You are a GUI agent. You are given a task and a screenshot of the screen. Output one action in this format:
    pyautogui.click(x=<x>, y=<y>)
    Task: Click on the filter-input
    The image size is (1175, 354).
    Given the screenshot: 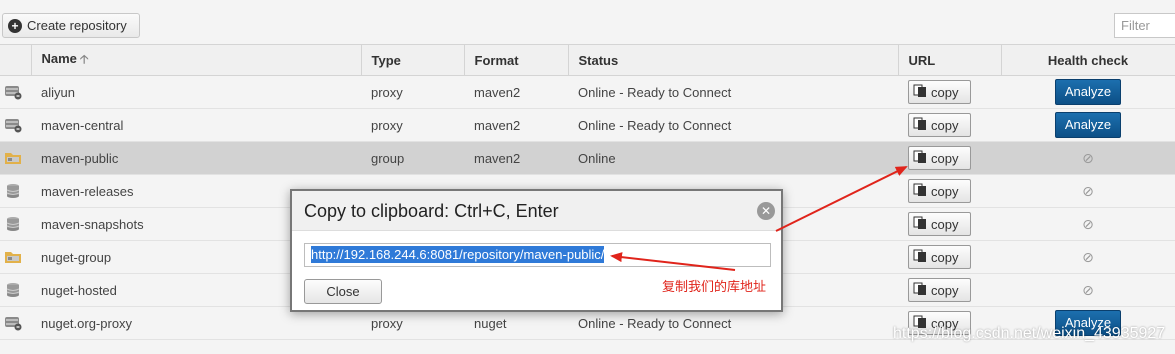 What is the action you would take?
    pyautogui.click(x=1144, y=25)
    